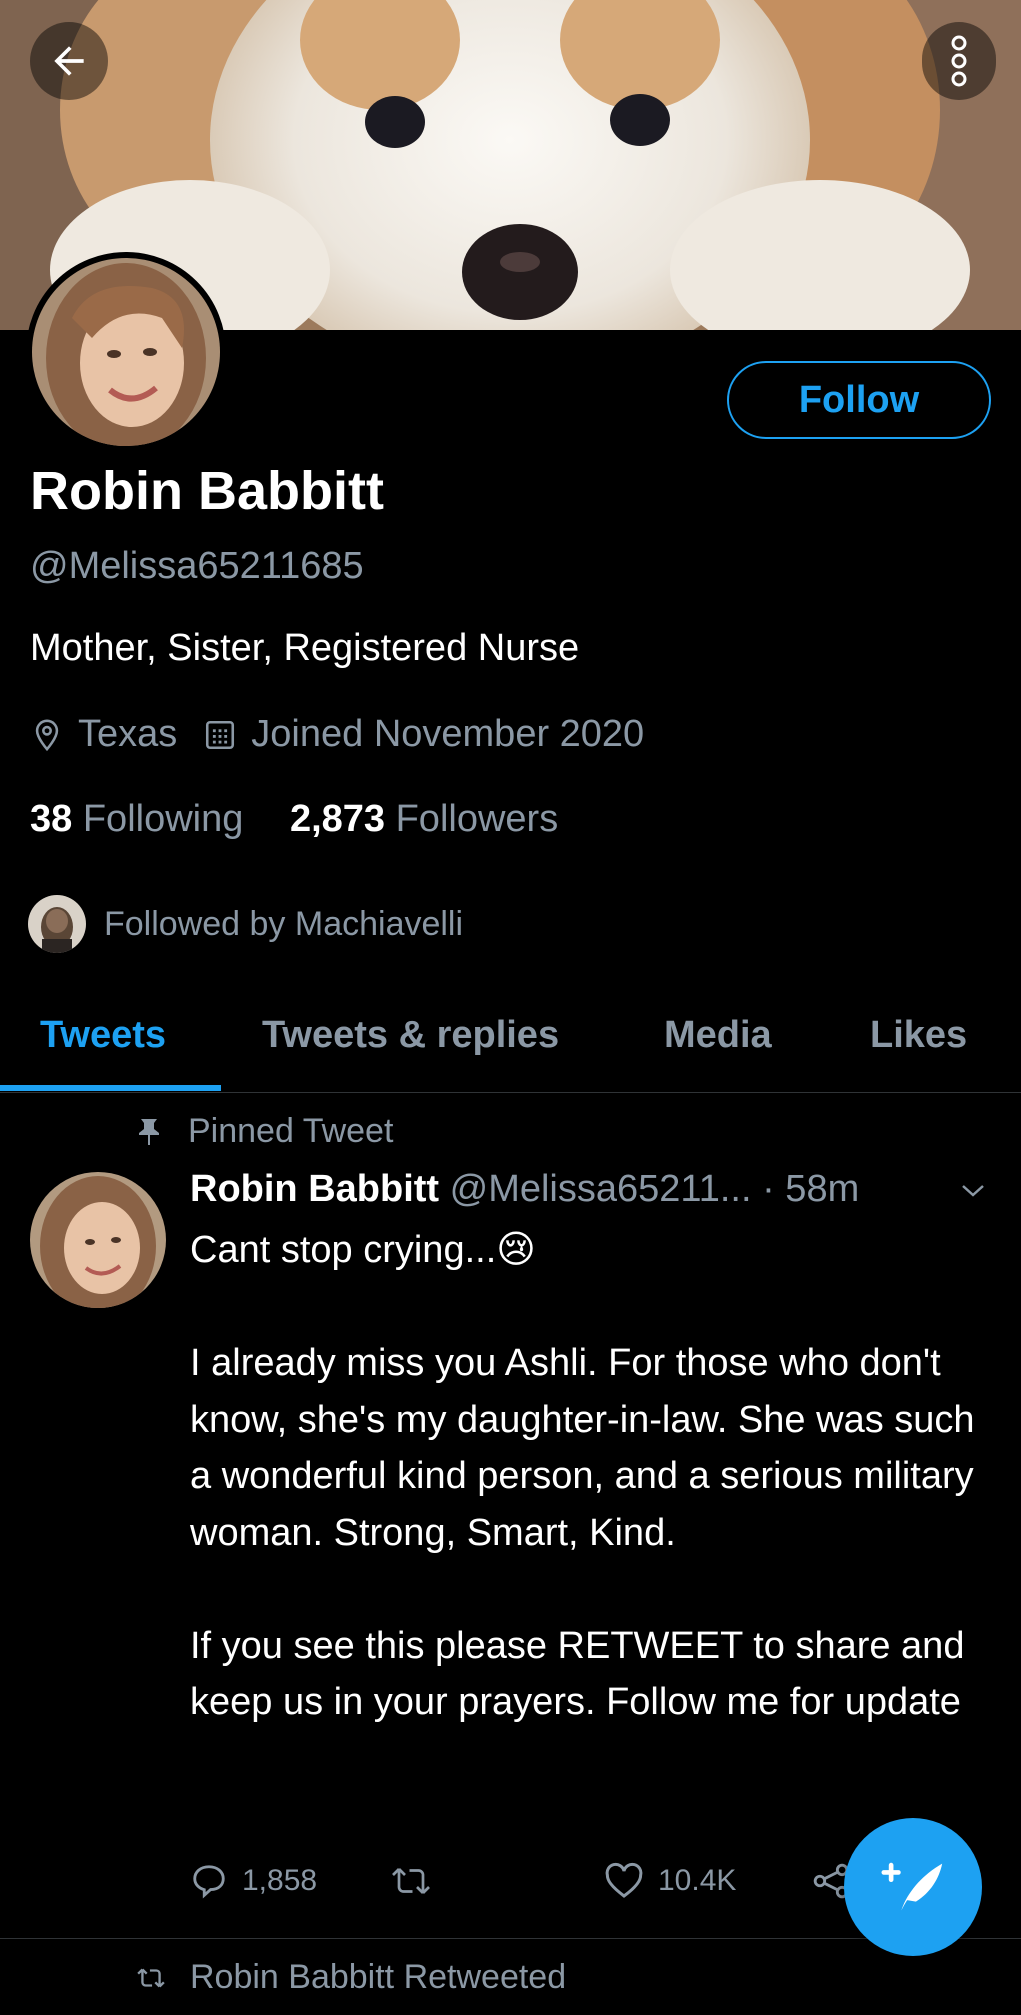 The height and width of the screenshot is (2015, 1021). What do you see at coordinates (284, 923) in the screenshot?
I see `followed-by-text: Followed by Machiavelli` at bounding box center [284, 923].